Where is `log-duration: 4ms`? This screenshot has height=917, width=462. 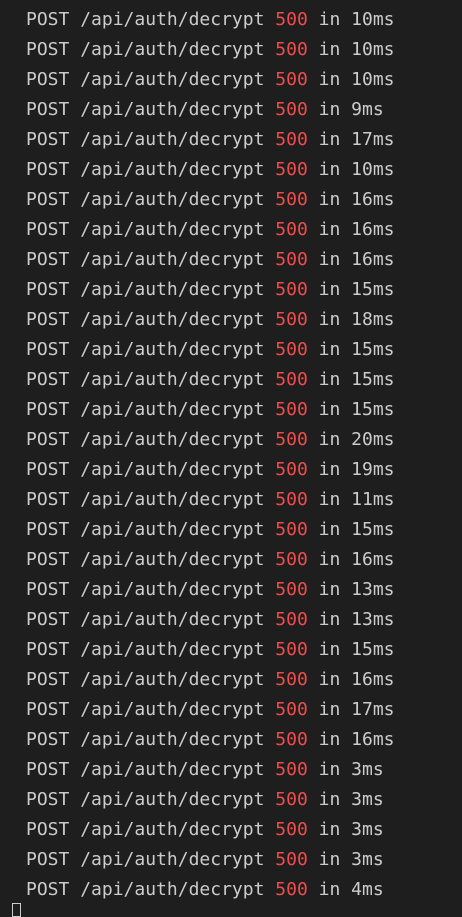 log-duration: 4ms is located at coordinates (367, 889).